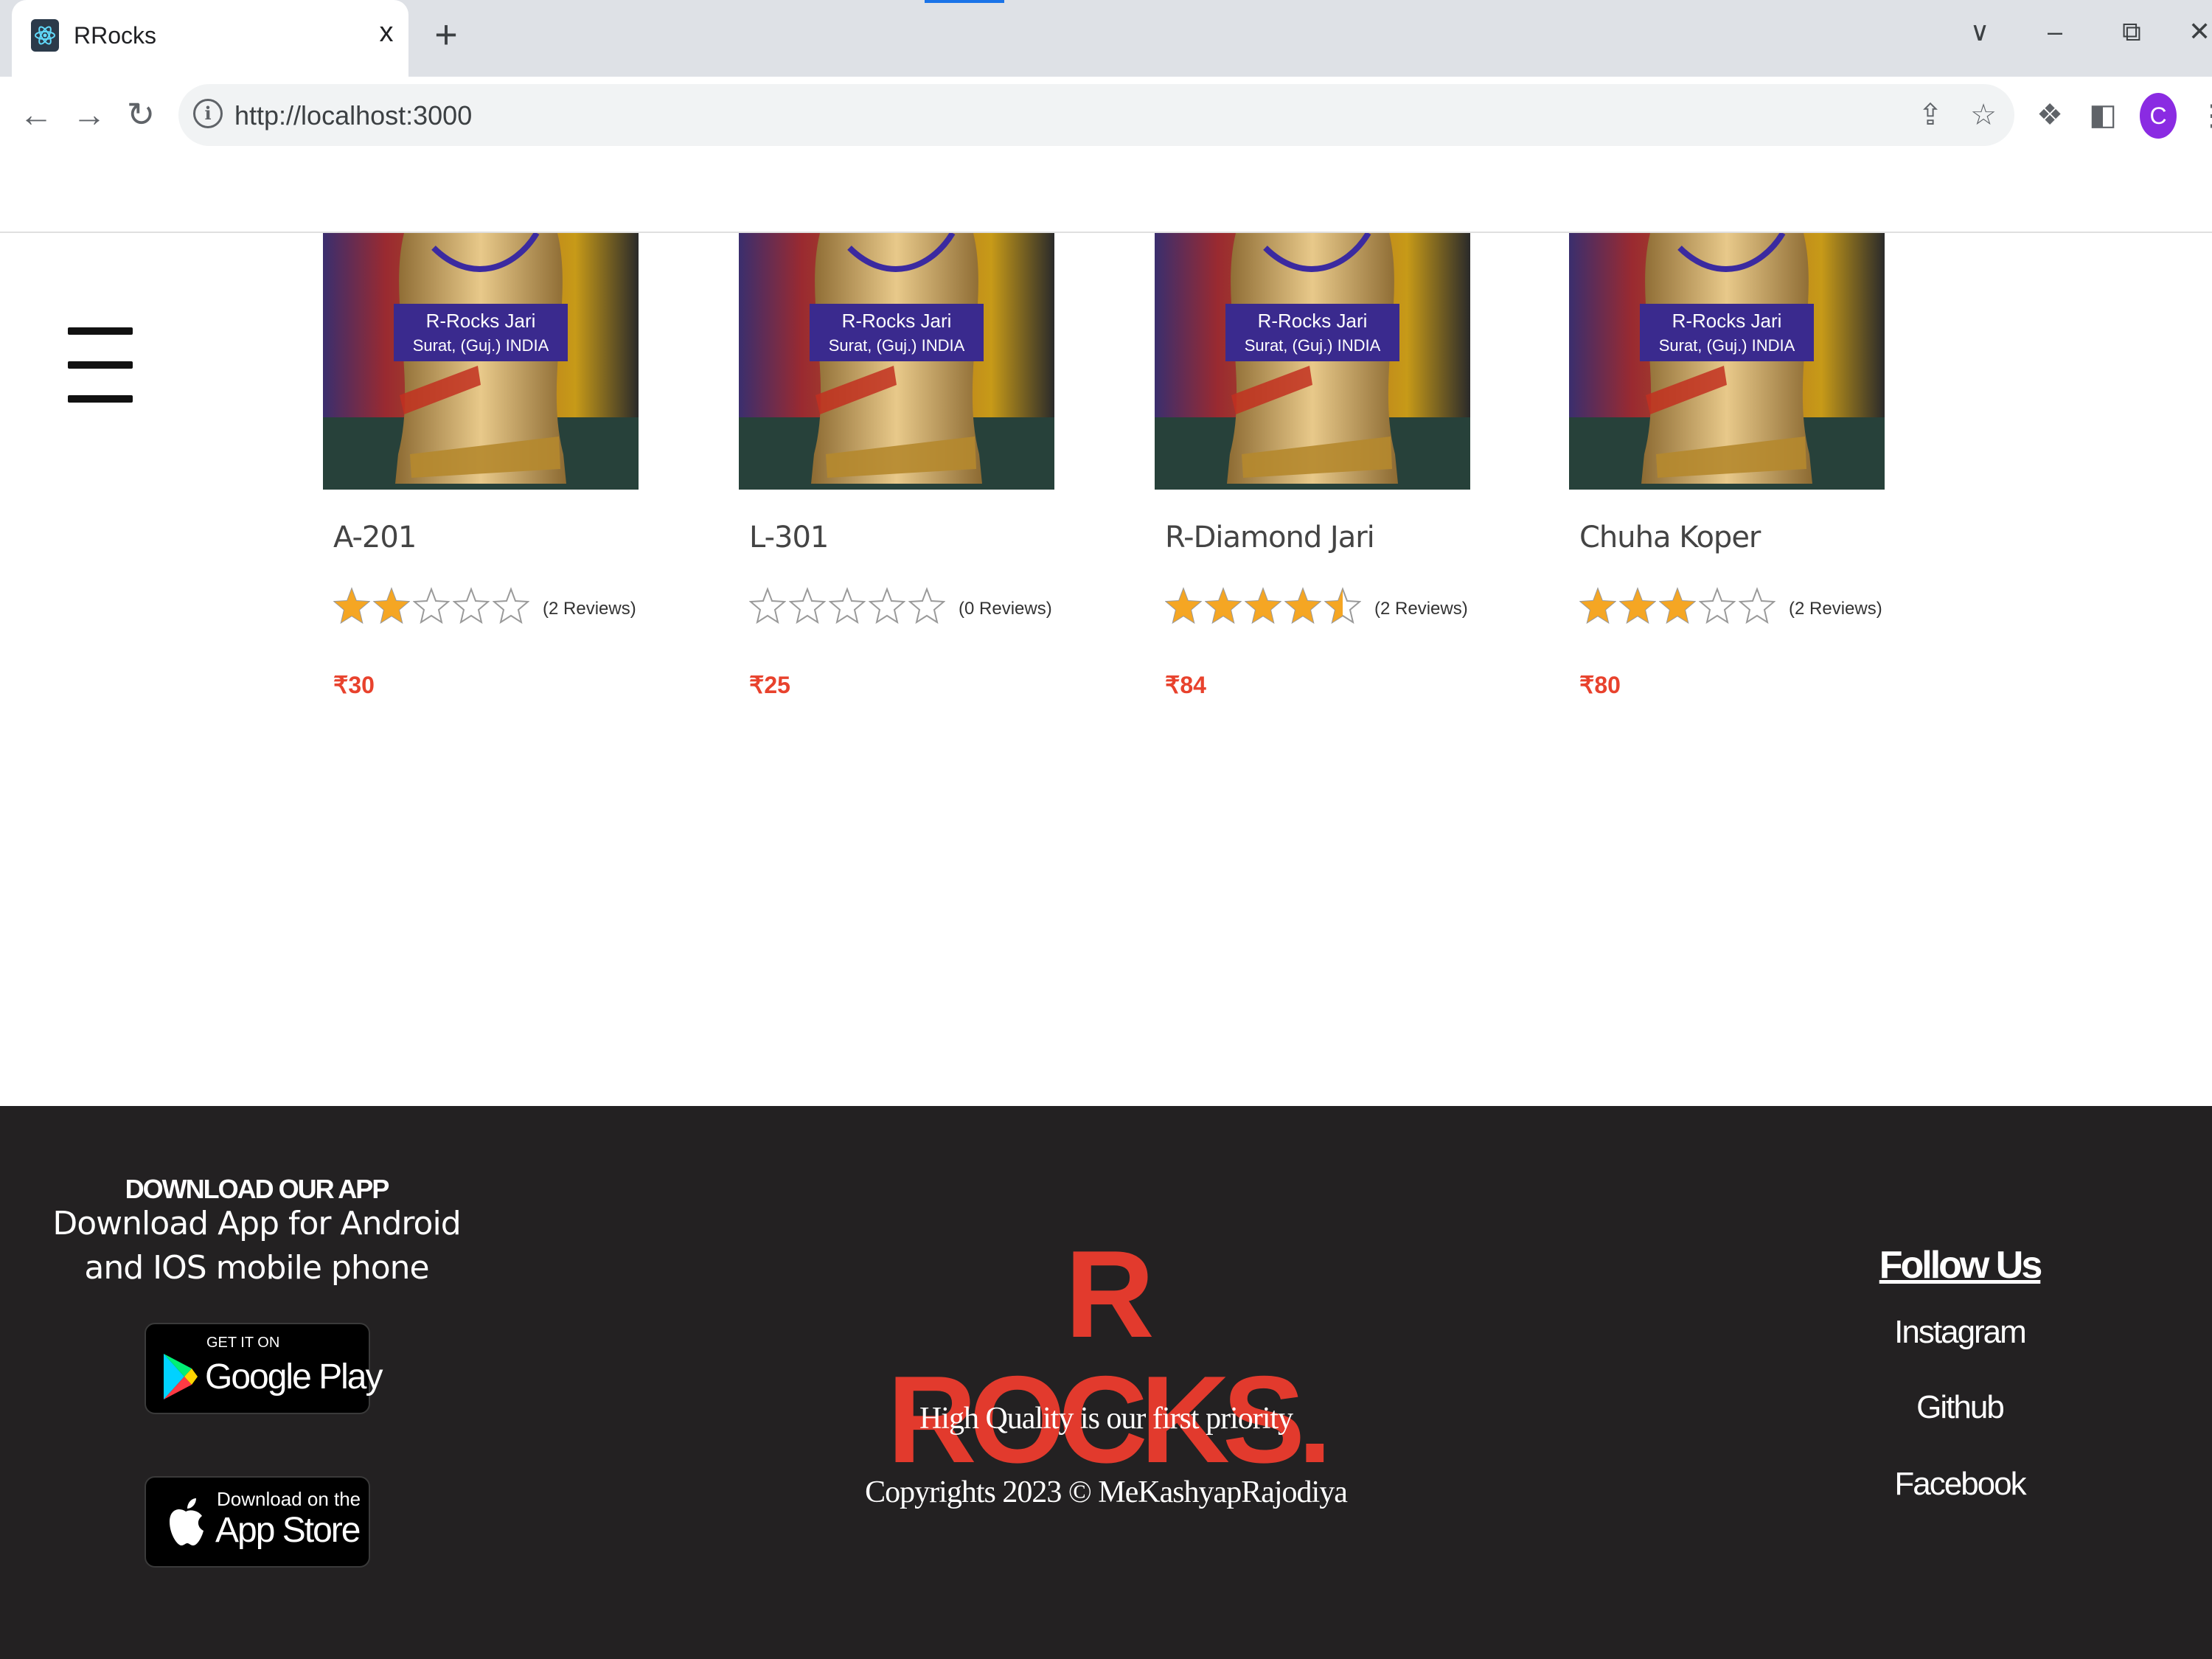 This screenshot has width=2212, height=1659. What do you see at coordinates (208, 113) in the screenshot?
I see `site-info-icon: i` at bounding box center [208, 113].